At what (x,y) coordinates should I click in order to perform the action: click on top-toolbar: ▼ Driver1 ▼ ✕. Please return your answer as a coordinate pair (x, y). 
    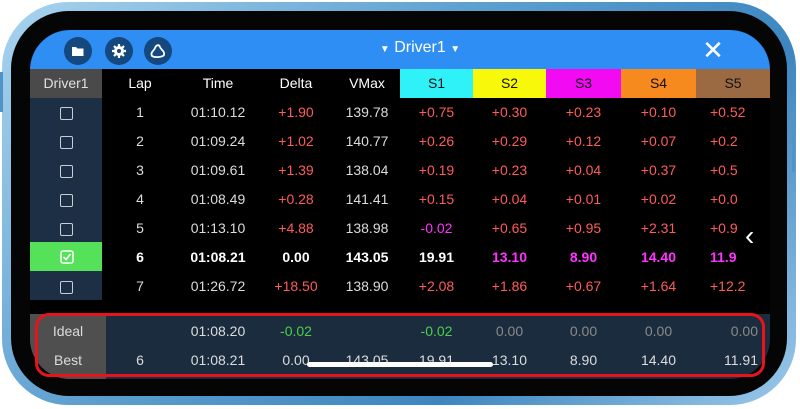
    Looking at the image, I should click on (400, 49).